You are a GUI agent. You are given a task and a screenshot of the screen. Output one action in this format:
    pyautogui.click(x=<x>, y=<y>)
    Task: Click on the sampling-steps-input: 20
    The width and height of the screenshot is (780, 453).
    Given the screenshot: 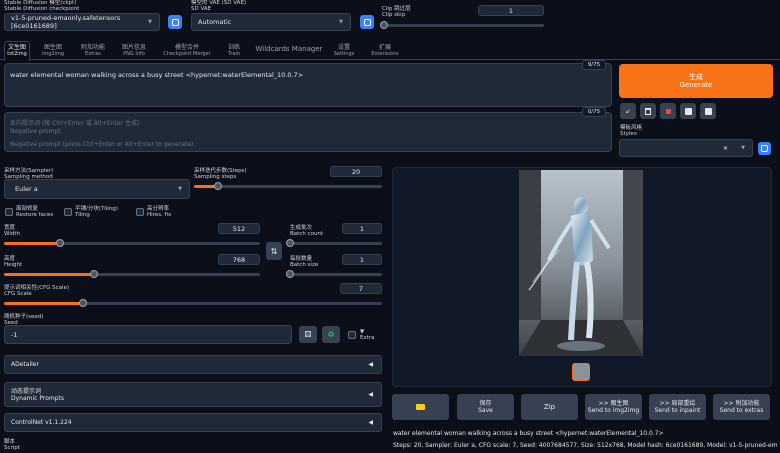 What is the action you would take?
    pyautogui.click(x=356, y=171)
    